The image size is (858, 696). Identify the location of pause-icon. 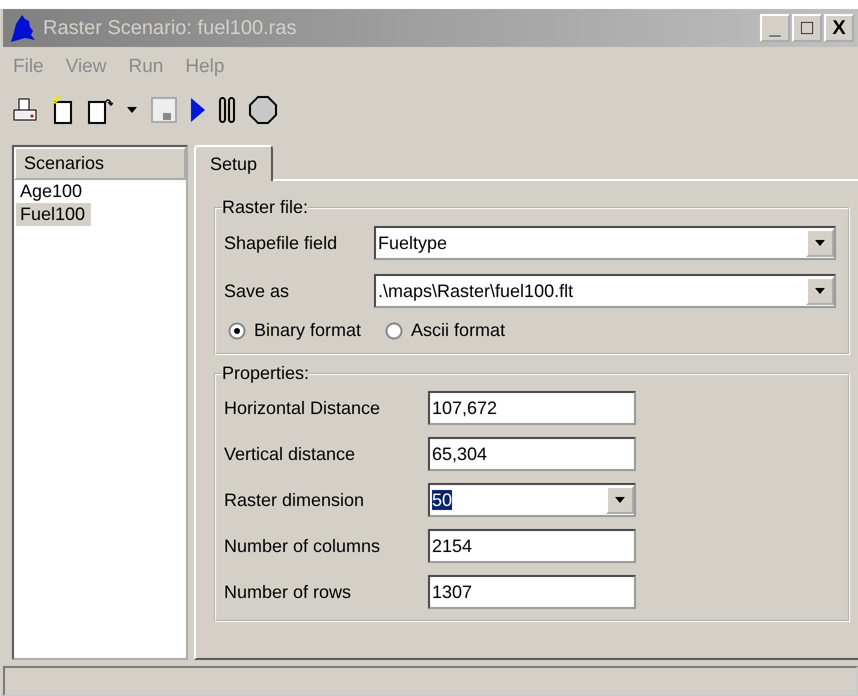
(227, 110).